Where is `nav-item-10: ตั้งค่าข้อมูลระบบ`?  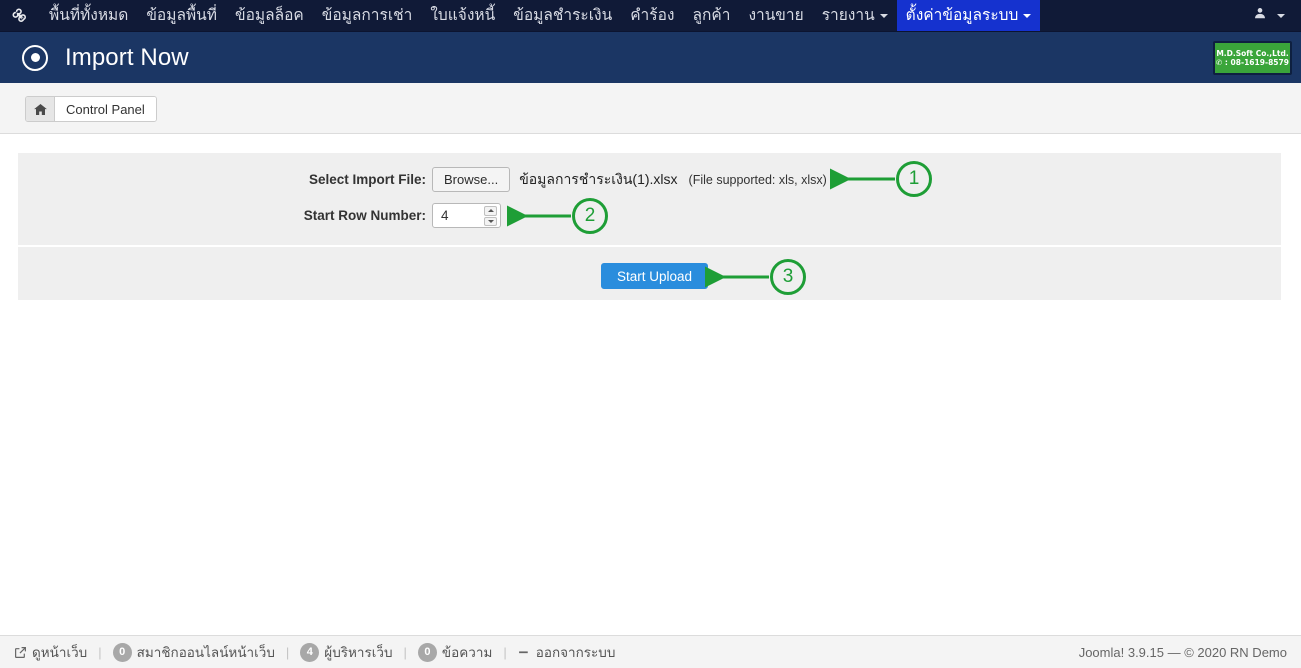 nav-item-10: ตั้งค่าข้อมูลระบบ is located at coordinates (968, 15).